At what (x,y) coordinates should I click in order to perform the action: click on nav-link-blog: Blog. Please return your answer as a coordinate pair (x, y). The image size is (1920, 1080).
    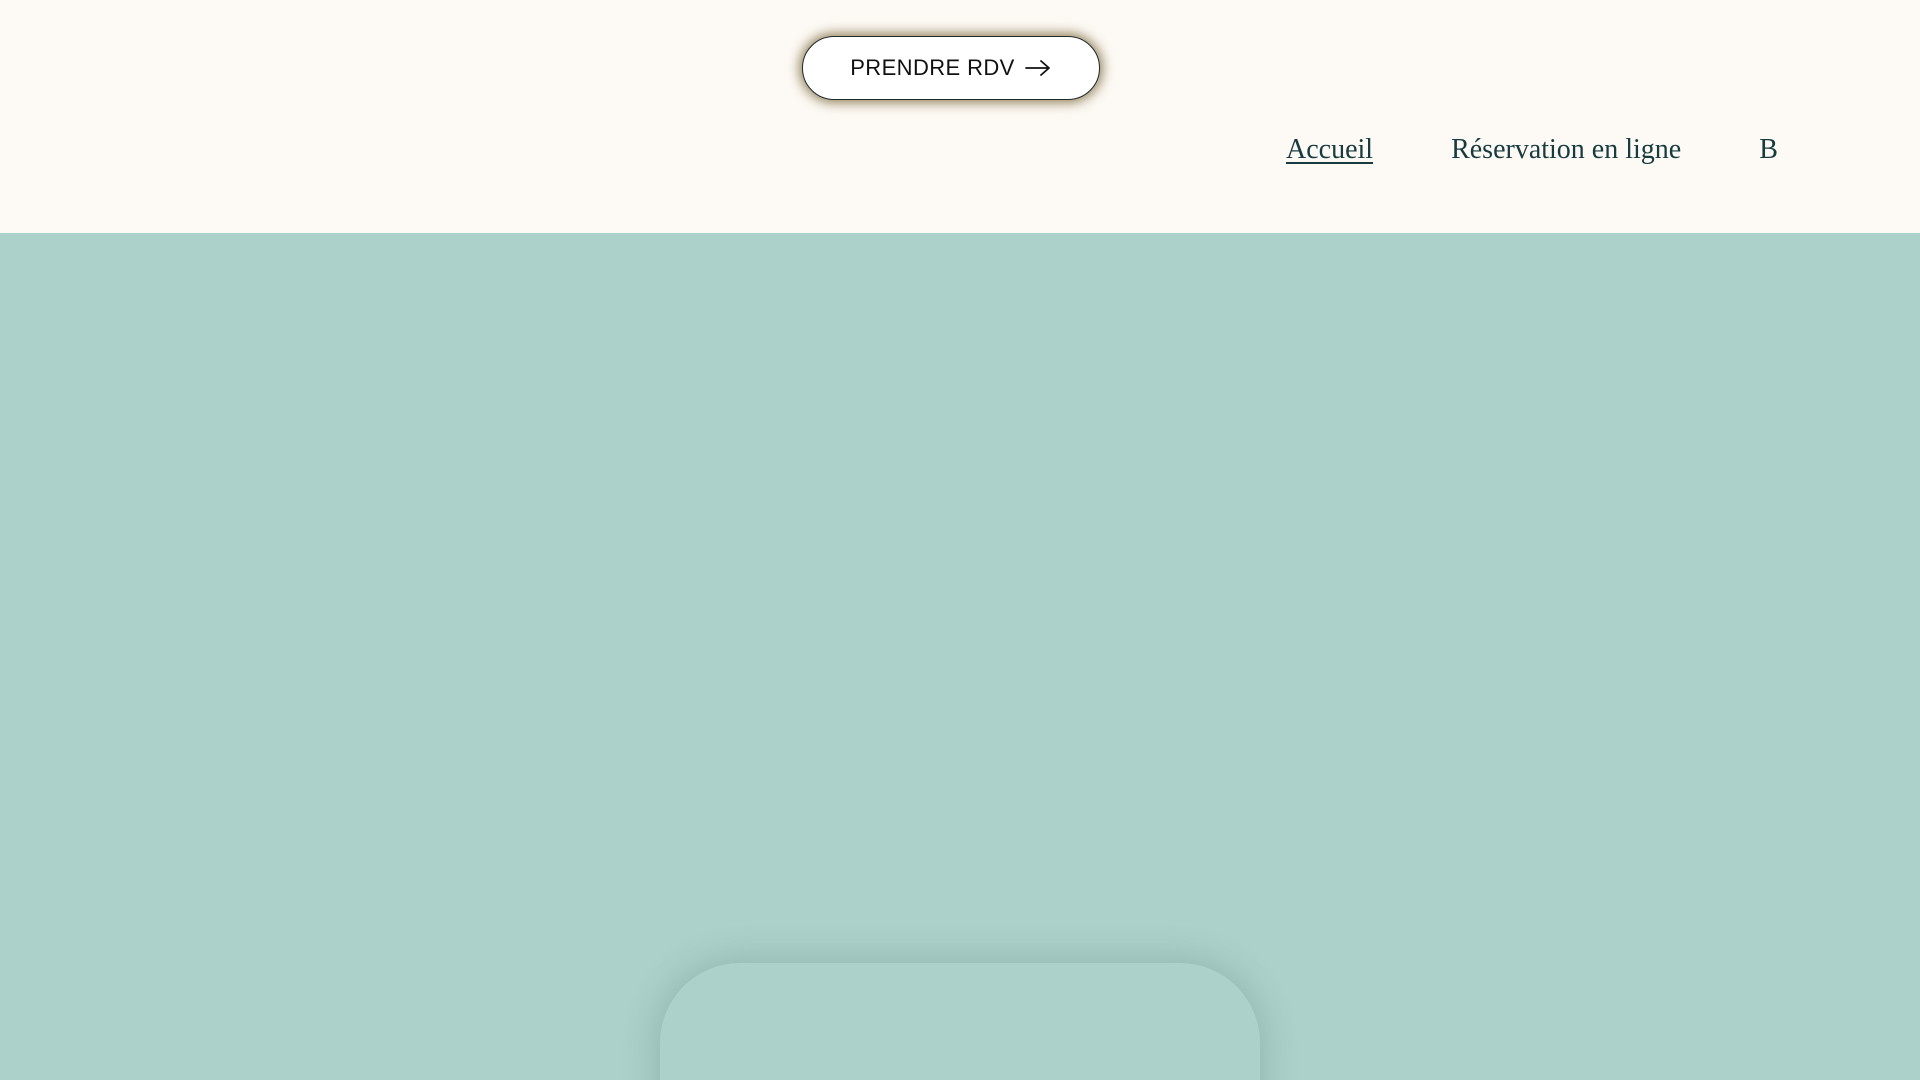
    Looking at the image, I should click on (1768, 150).